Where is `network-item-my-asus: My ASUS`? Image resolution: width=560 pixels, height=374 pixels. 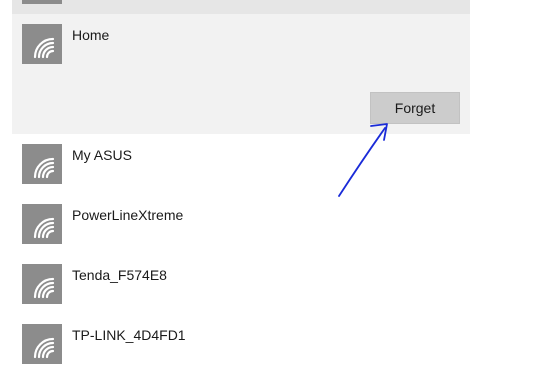
network-item-my-asus: My ASUS is located at coordinates (241, 164).